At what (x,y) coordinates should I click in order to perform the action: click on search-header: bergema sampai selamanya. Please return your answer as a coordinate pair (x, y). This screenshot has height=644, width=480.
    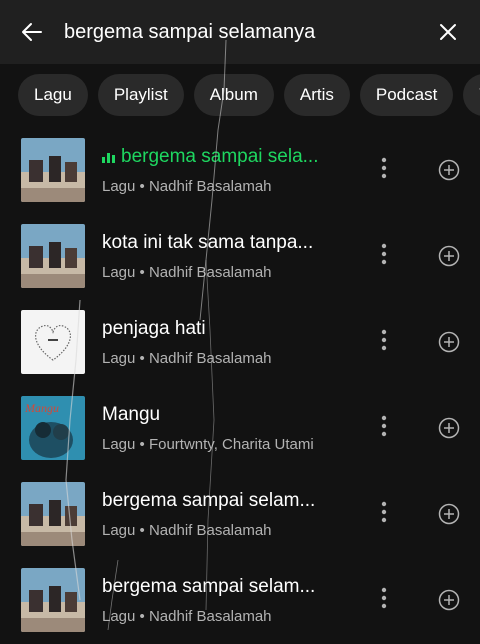
    Looking at the image, I should click on (240, 32).